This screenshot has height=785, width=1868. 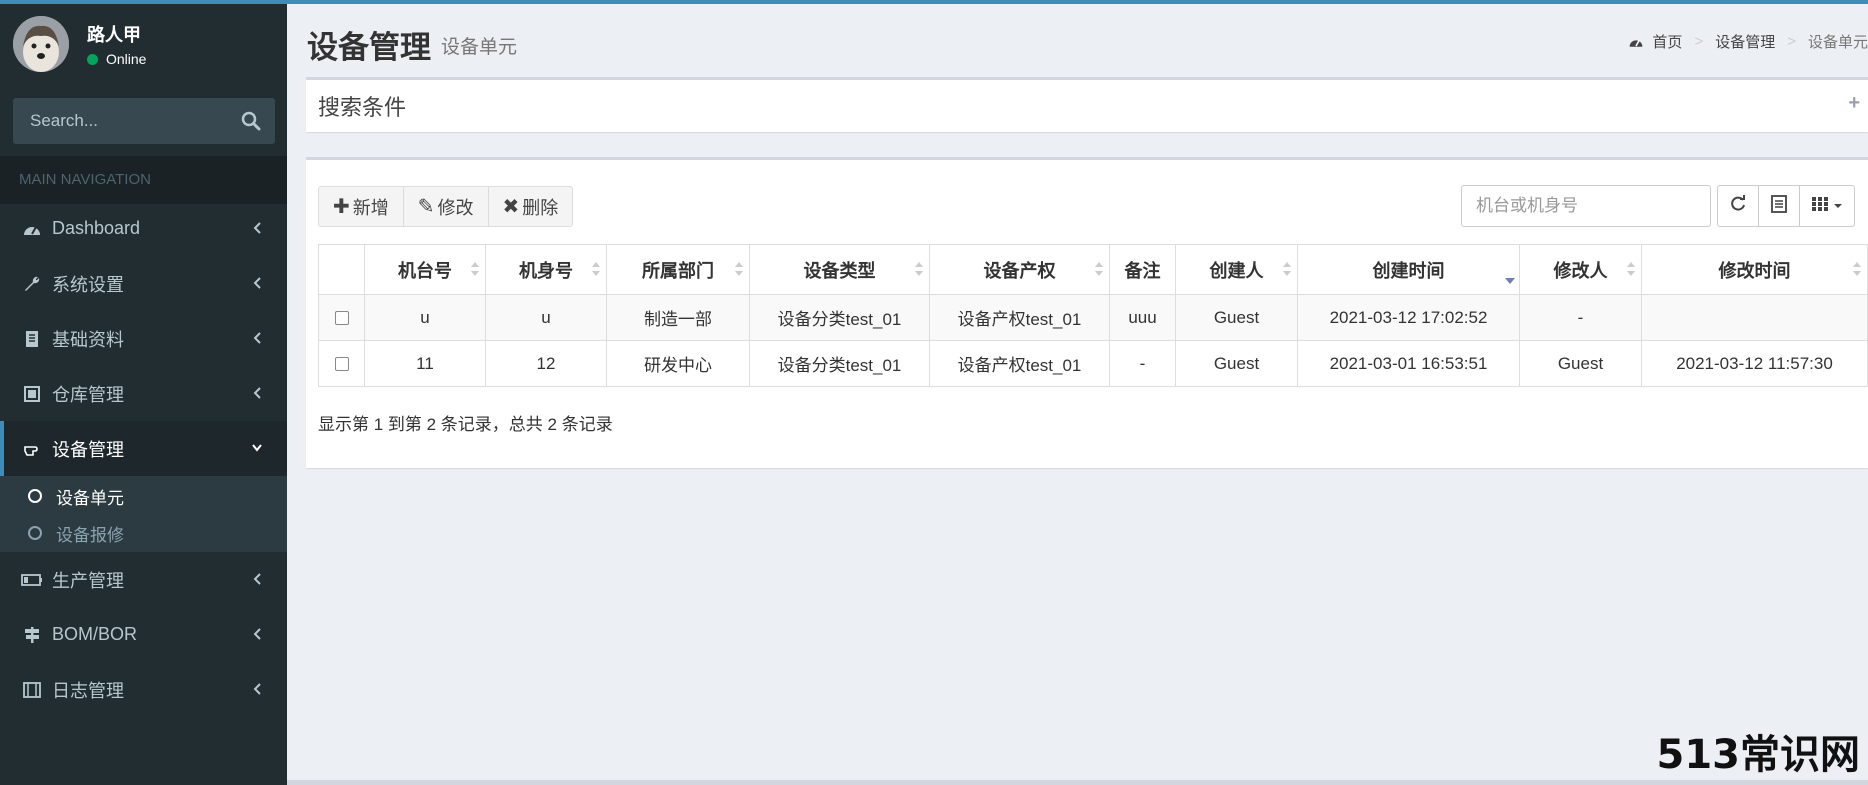 I want to click on table-cell: 研发中心, so click(x=678, y=363).